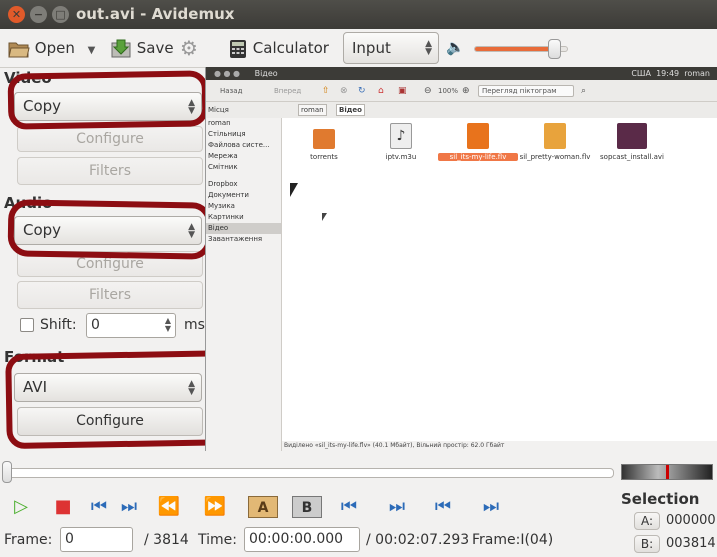  What do you see at coordinates (228, 195) in the screenshot?
I see `preview-sidebar-item: Документи` at bounding box center [228, 195].